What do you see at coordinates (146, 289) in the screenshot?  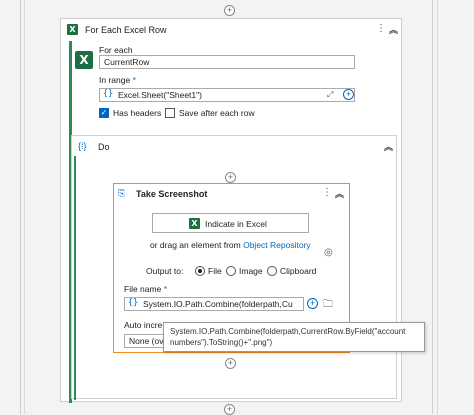 I see `file-name-label: File name *` at bounding box center [146, 289].